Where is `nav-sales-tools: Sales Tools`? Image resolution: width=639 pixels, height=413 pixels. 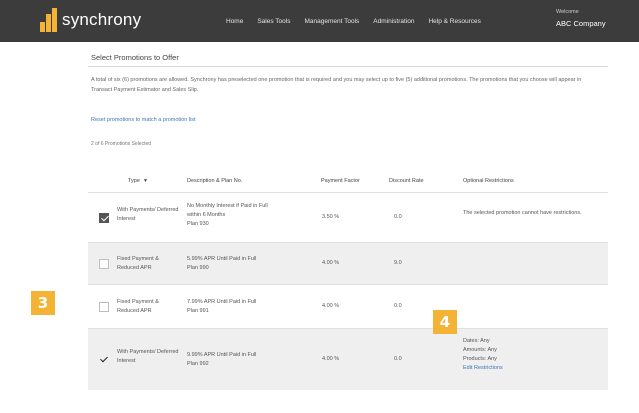 nav-sales-tools: Sales Tools is located at coordinates (273, 21).